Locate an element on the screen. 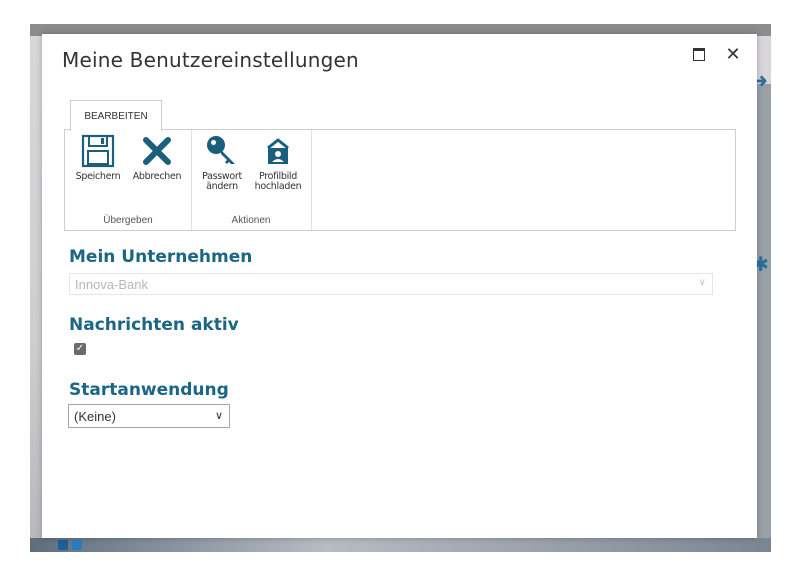 Image resolution: width=787 pixels, height=567 pixels. save-label: Speichern is located at coordinates (98, 176).